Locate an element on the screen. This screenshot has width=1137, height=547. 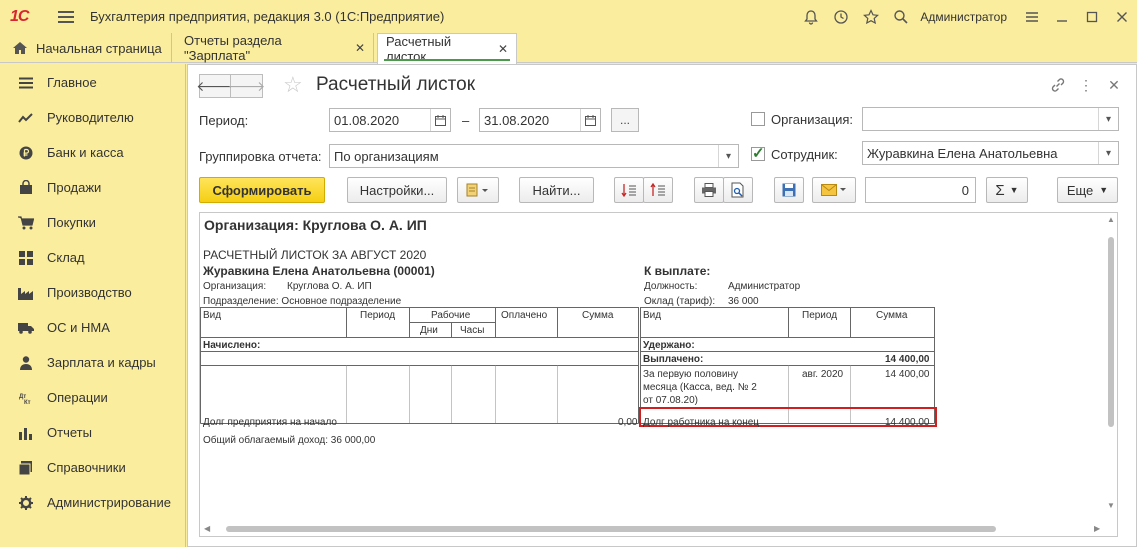
favorites-star-icon is located at coordinates (871, 16).